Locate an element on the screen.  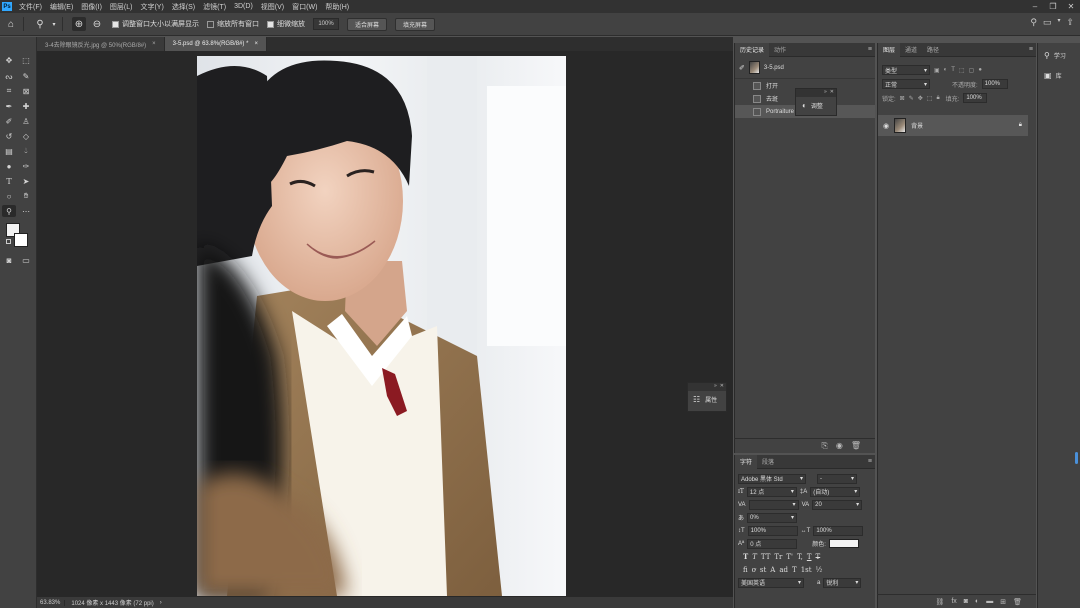
ellipse-tool-icon: ○ is located at coordinates (9, 196).